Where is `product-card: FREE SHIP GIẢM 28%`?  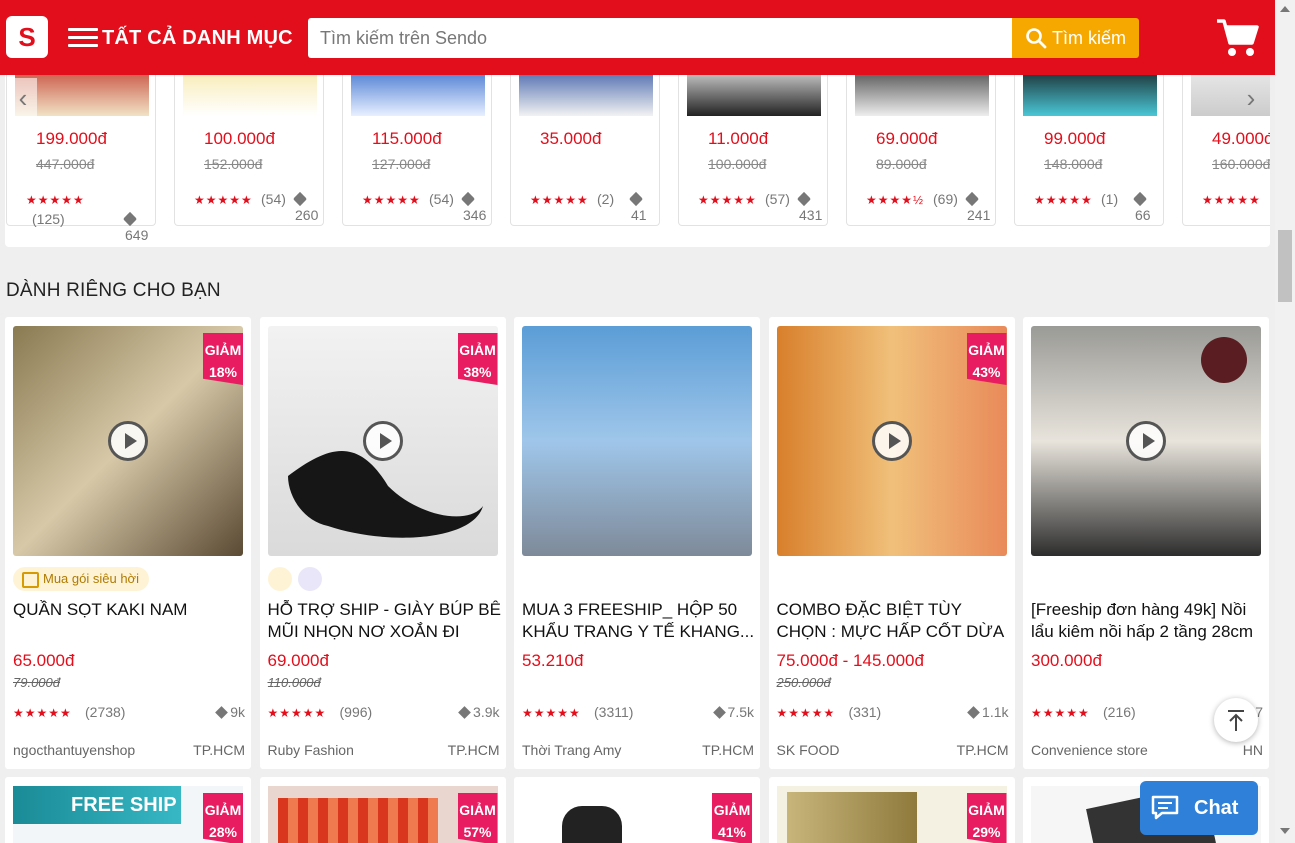
product-card: FREE SHIP GIẢM 28% is located at coordinates (128, 810).